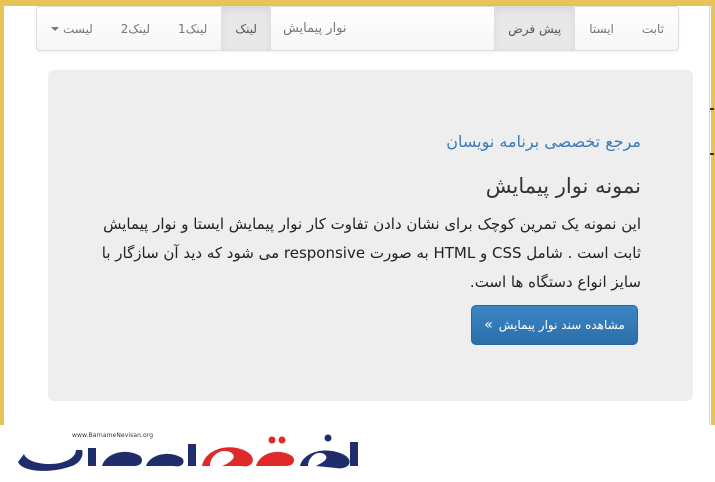 The image size is (715, 482). What do you see at coordinates (113, 435) in the screenshot?
I see `logo-url: www.BarnameNevisan.org` at bounding box center [113, 435].